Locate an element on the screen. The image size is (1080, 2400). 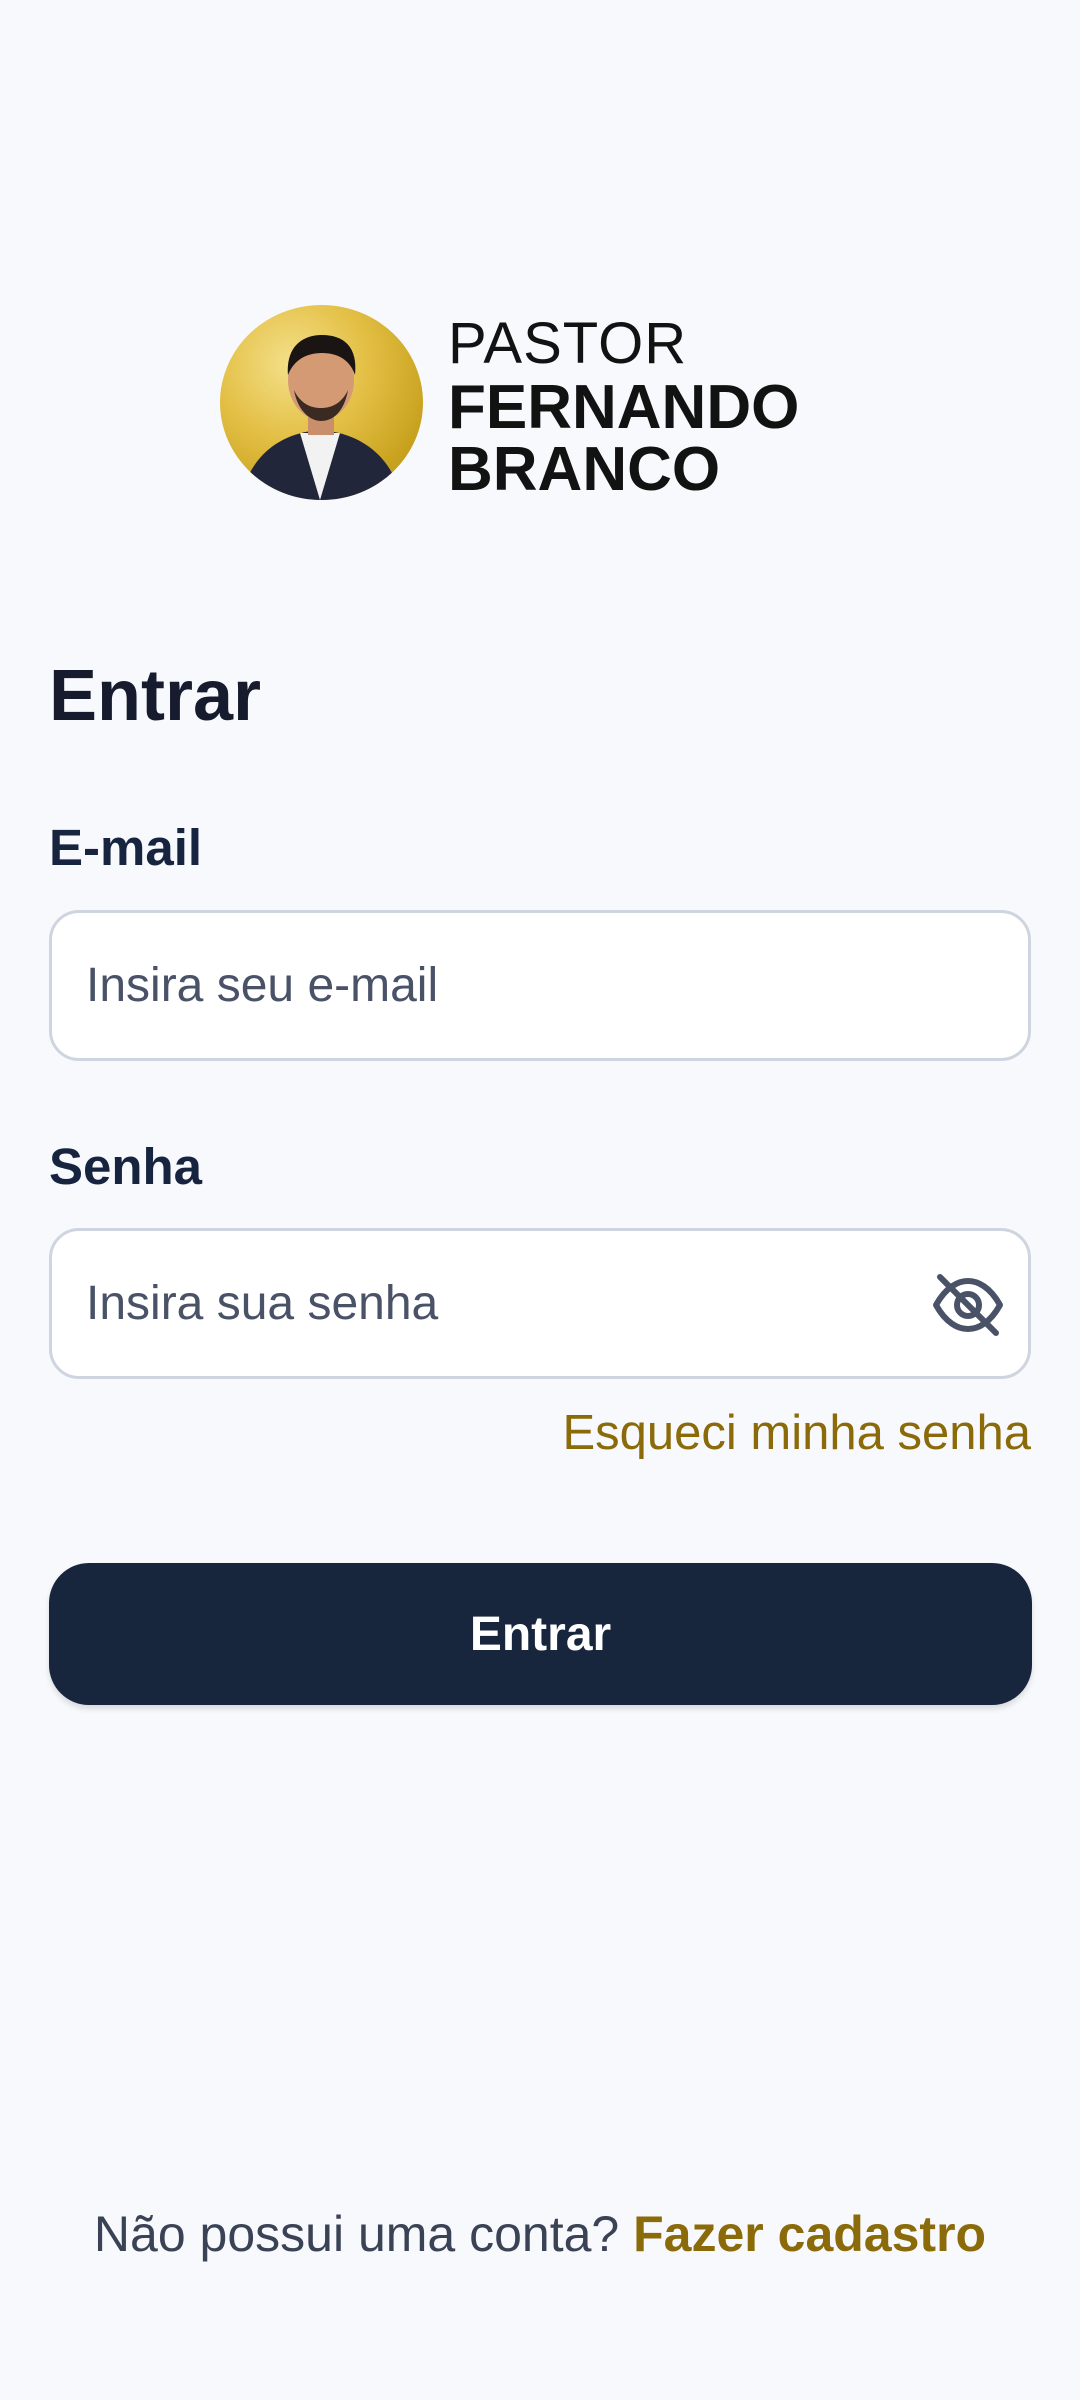
email-field-container is located at coordinates (540, 985).